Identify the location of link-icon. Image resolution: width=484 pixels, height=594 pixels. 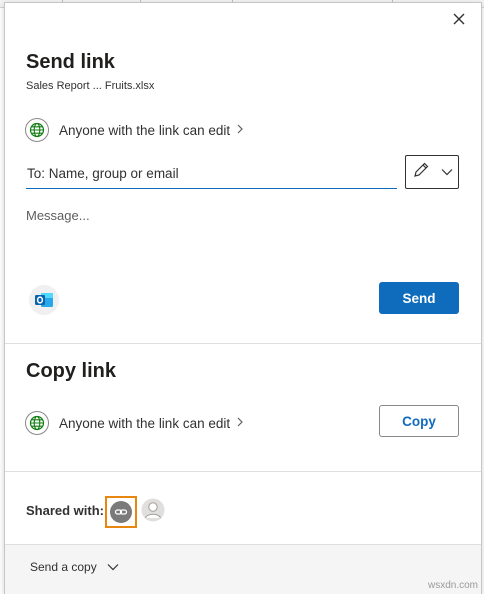
(121, 512).